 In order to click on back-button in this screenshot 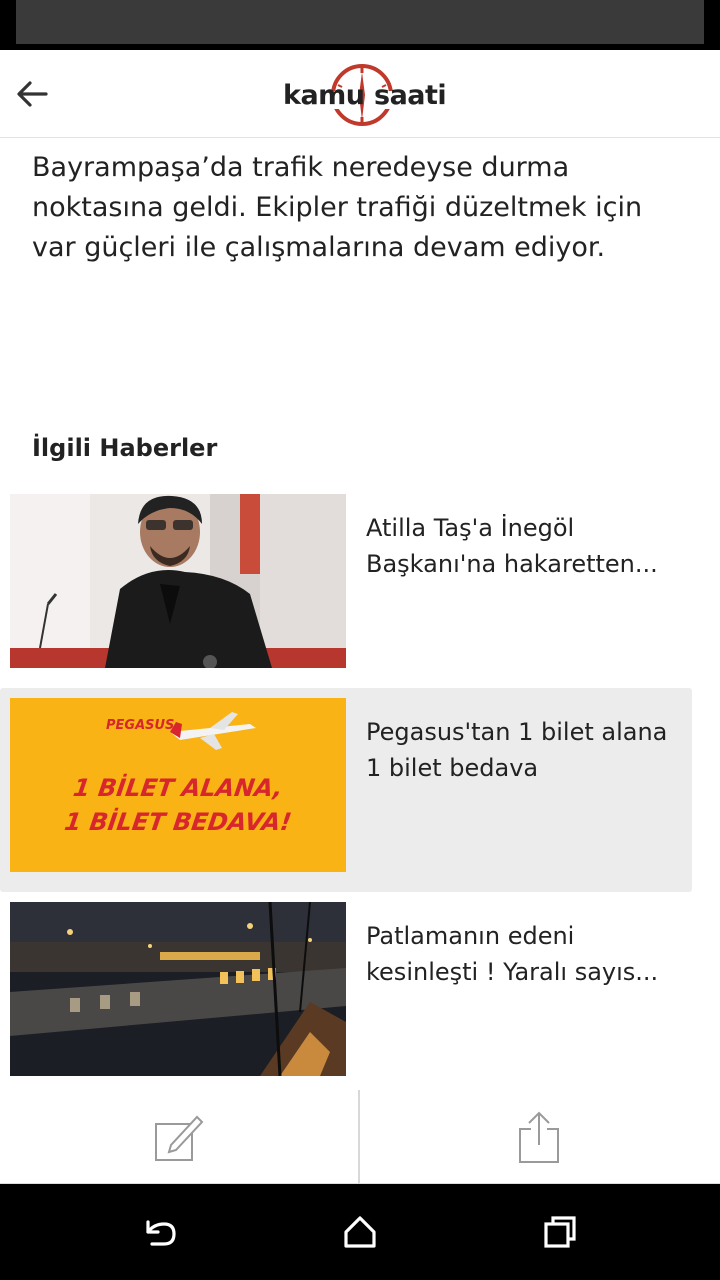, I will do `click(32, 94)`.